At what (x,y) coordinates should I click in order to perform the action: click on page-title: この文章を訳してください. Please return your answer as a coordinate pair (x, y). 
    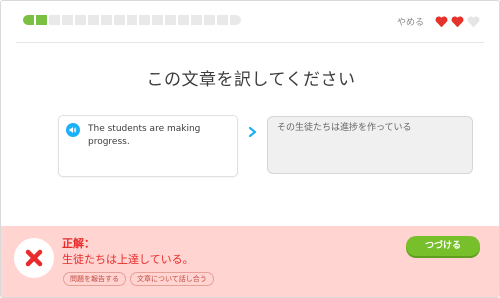
    Looking at the image, I should click on (251, 80).